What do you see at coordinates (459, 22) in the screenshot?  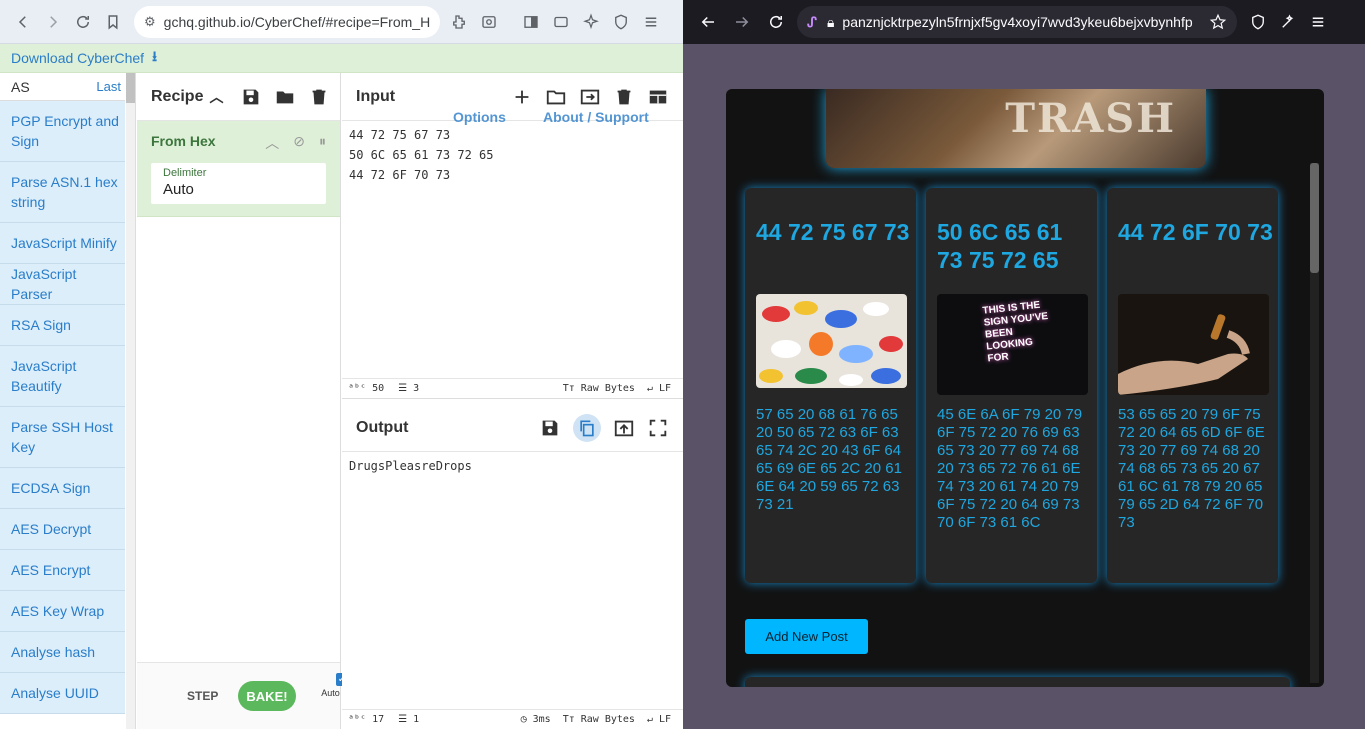 I see `extensions-icon` at bounding box center [459, 22].